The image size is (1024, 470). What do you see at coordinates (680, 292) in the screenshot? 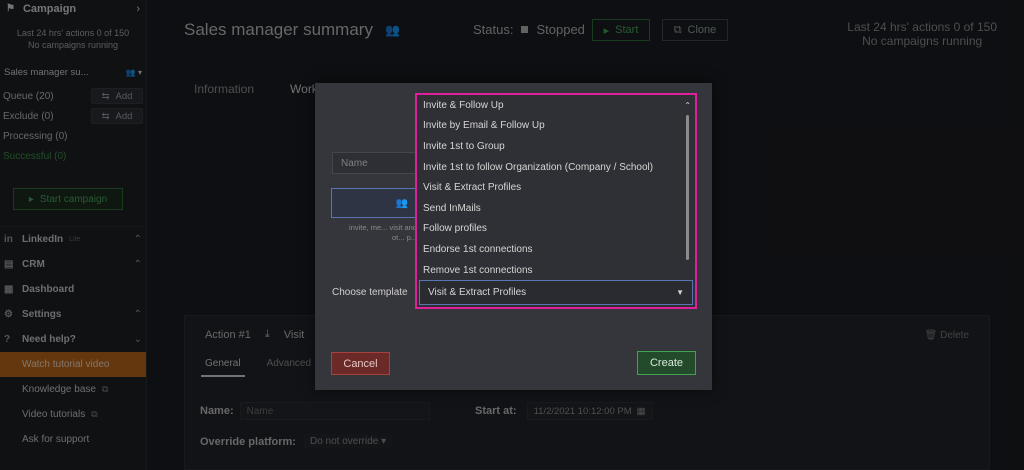
I see `caret-down-icon: ▼` at bounding box center [680, 292].